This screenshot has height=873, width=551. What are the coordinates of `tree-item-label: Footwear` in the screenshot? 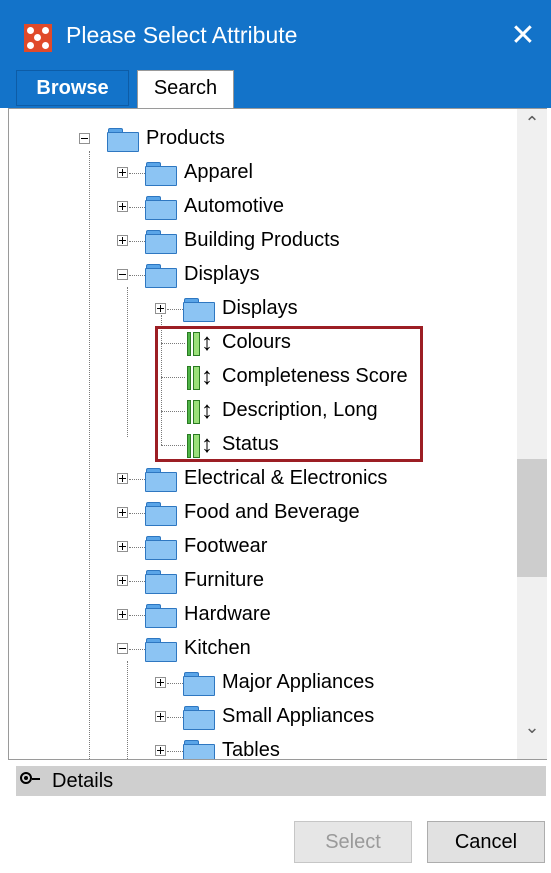 It's located at (226, 546).